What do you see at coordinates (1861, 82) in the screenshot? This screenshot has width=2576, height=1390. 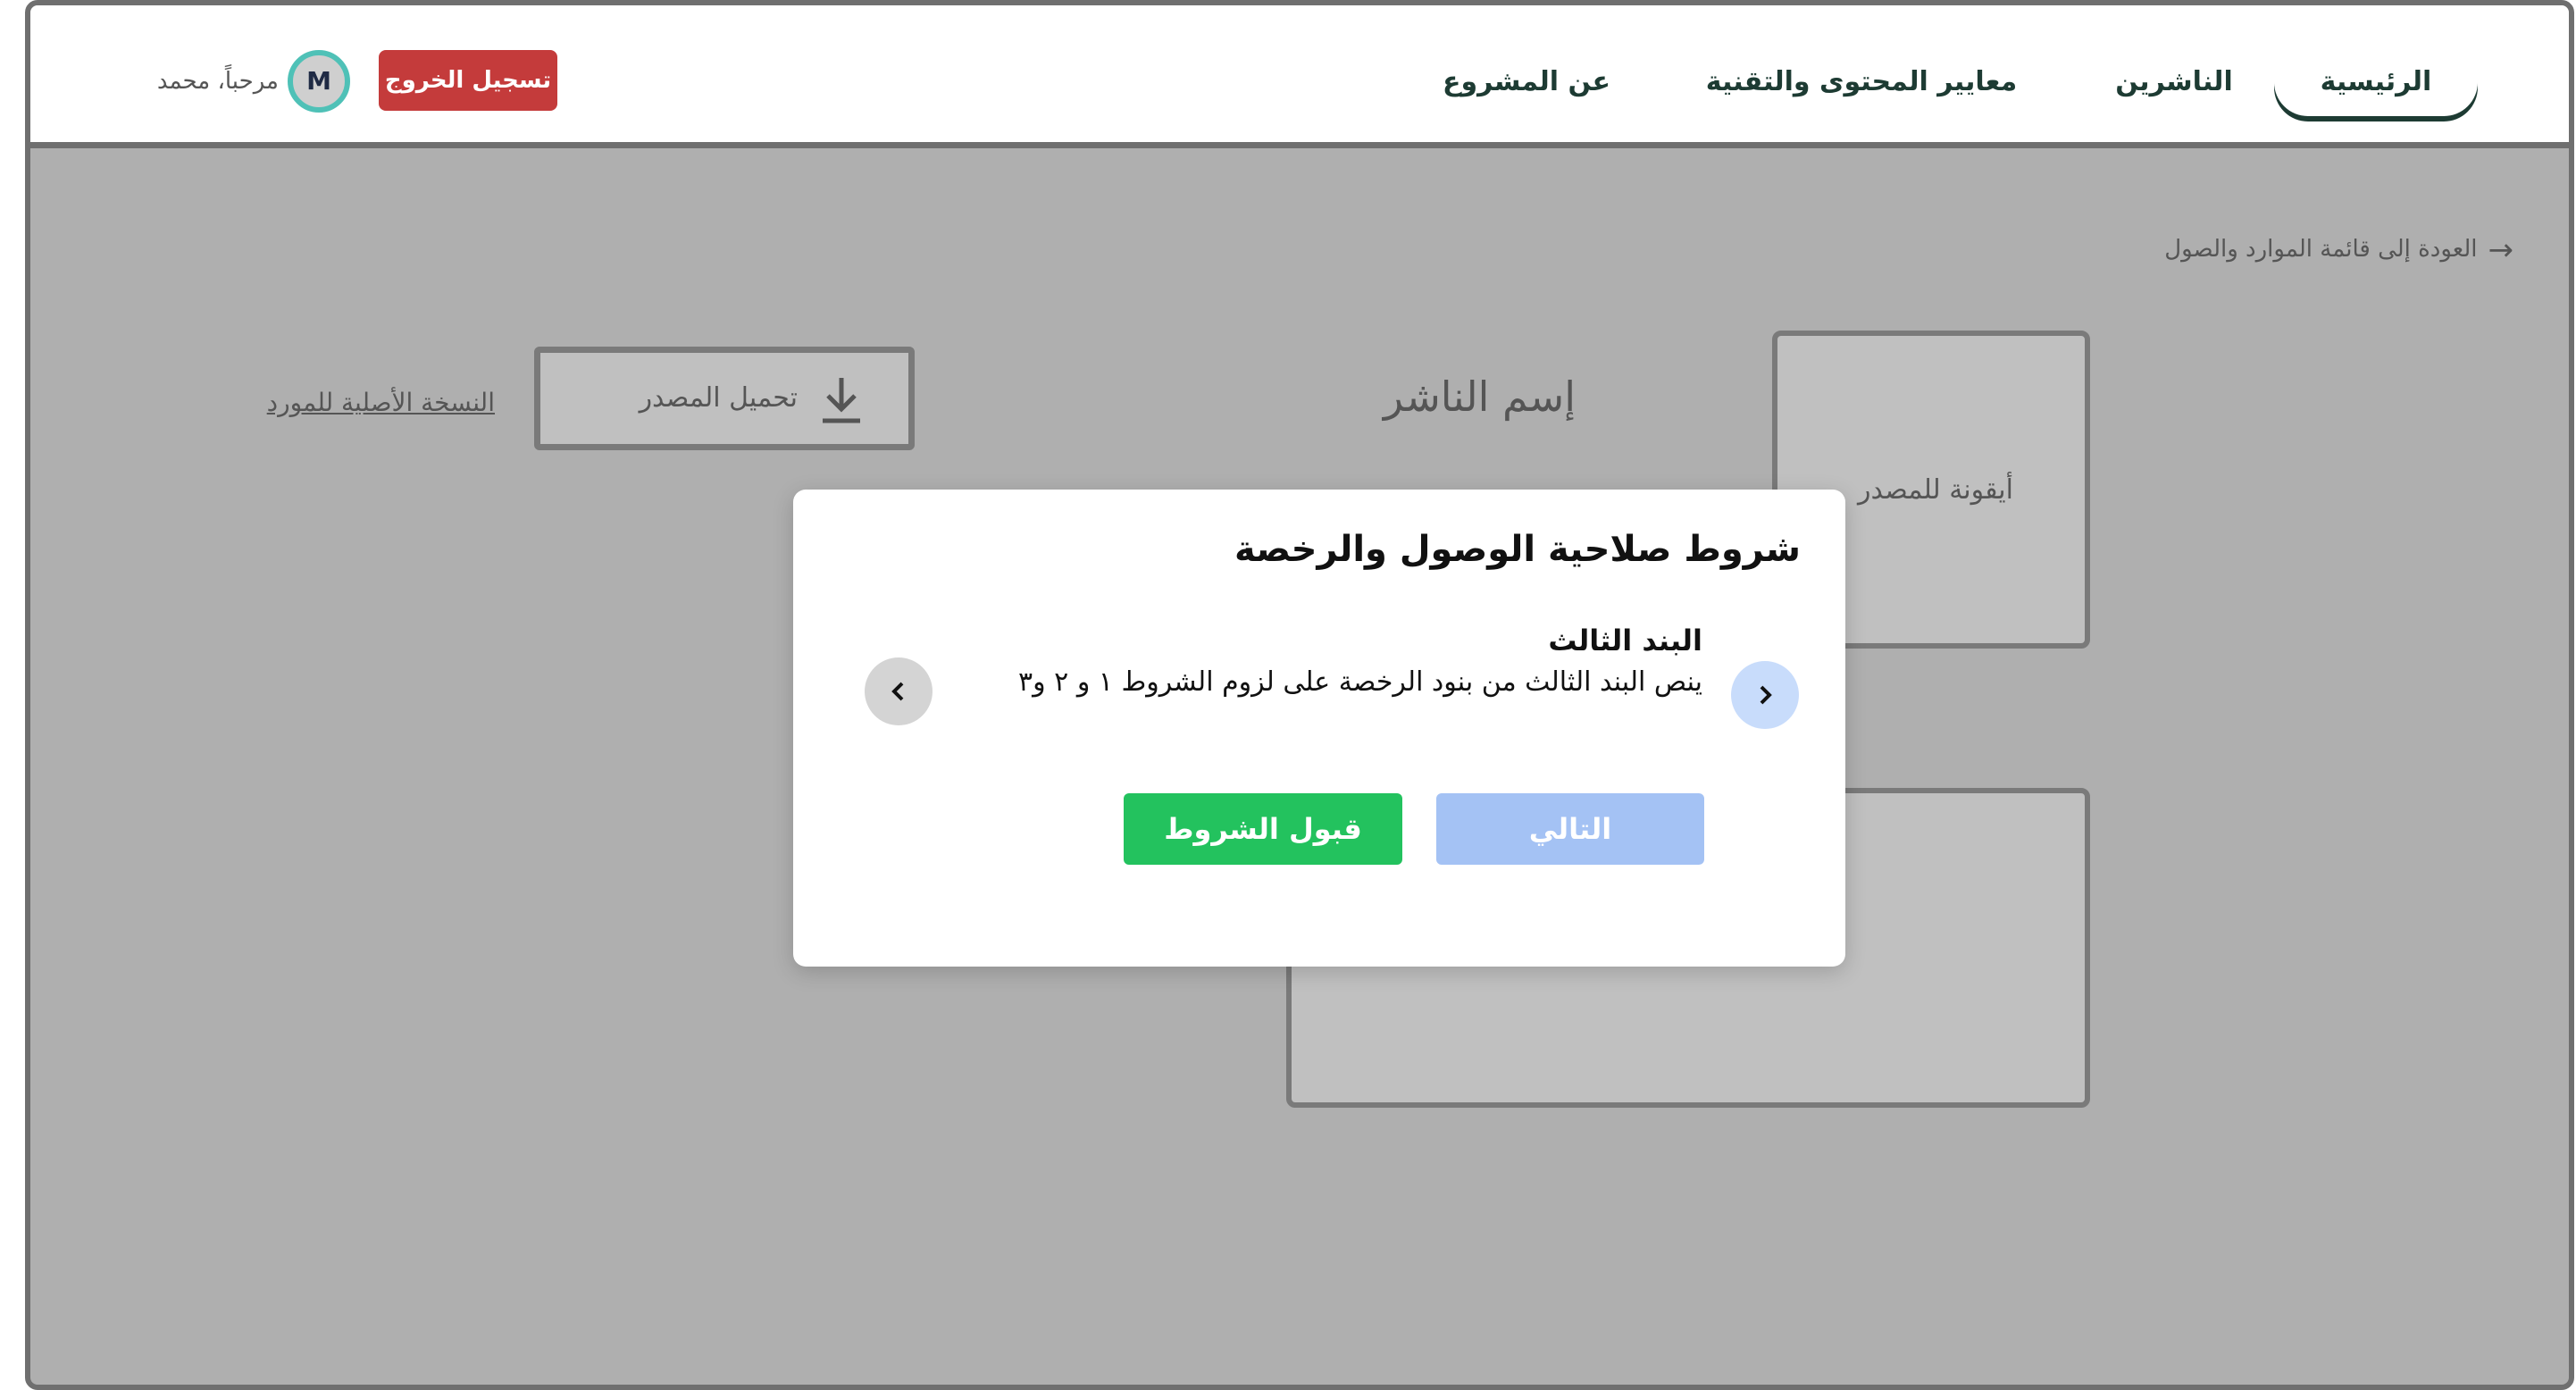 I see `nav-standards: معايير المحتوى والتقنية` at bounding box center [1861, 82].